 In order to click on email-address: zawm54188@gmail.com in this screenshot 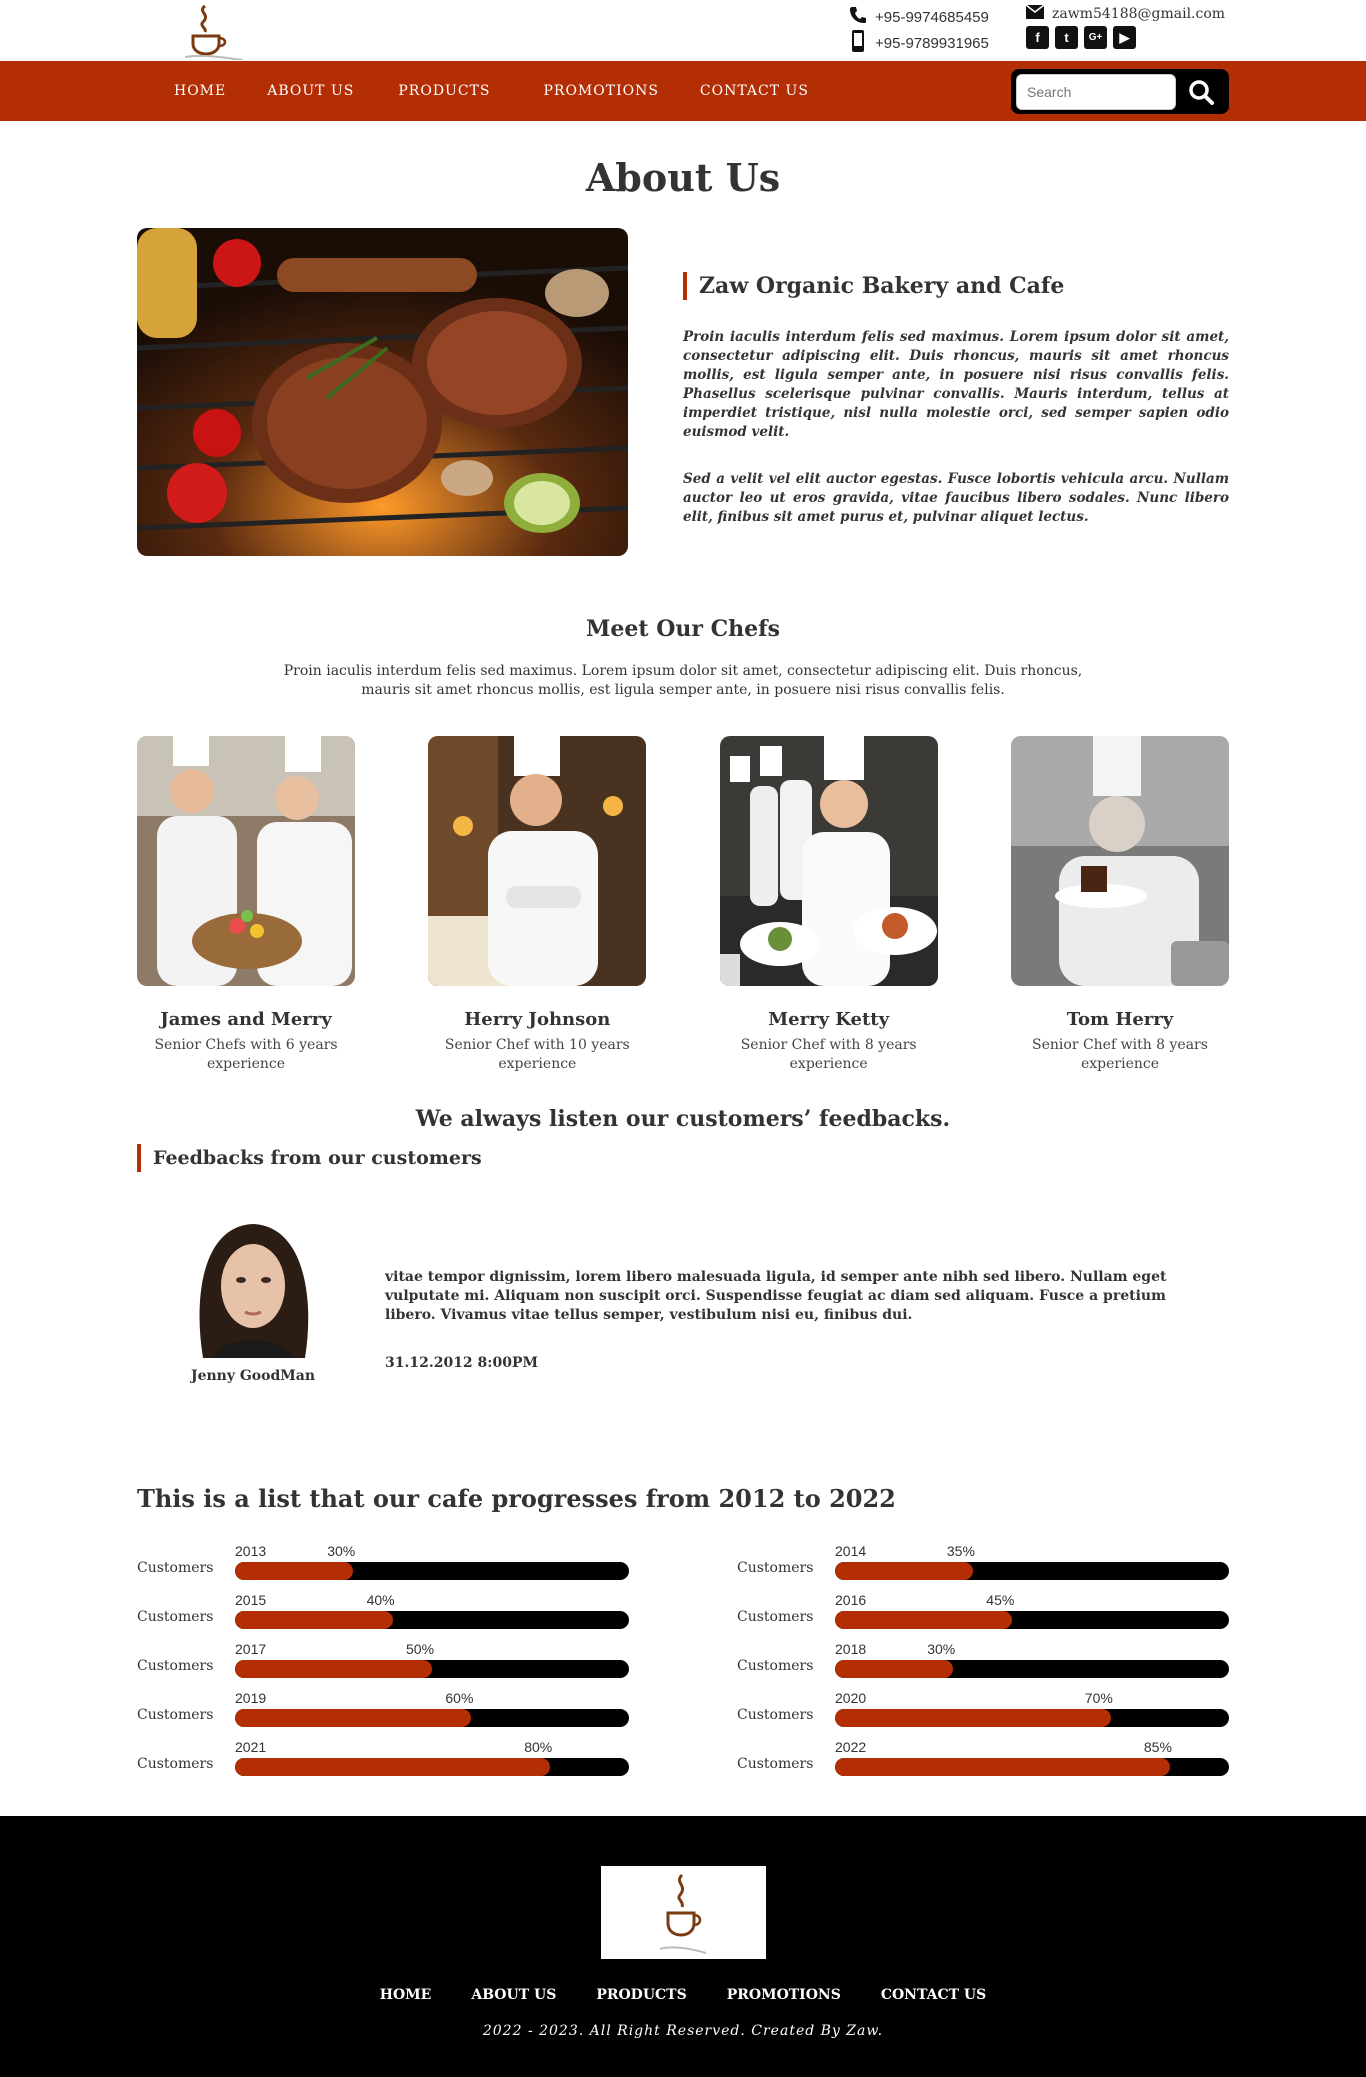, I will do `click(1138, 14)`.